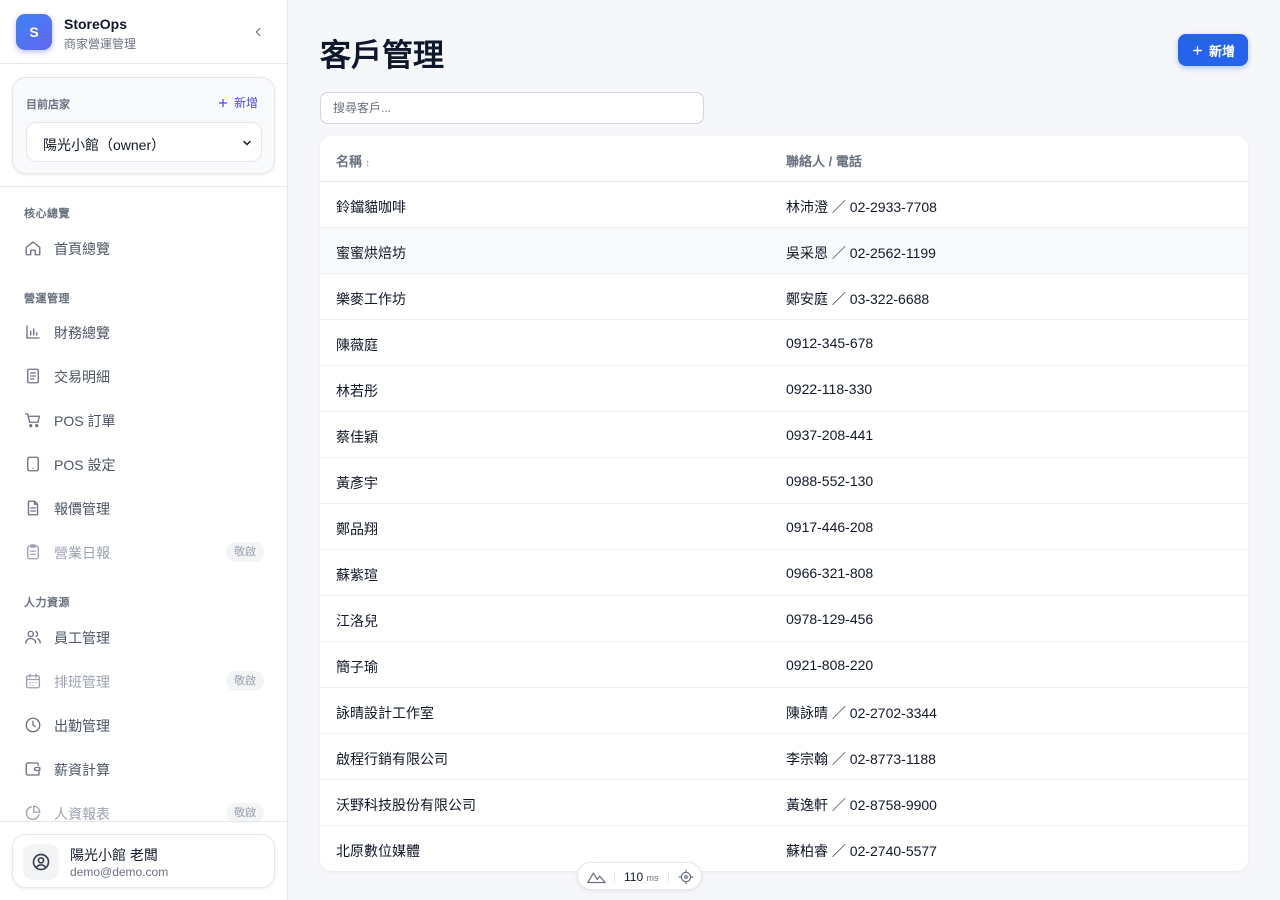 The height and width of the screenshot is (900, 1280). What do you see at coordinates (33, 725) in the screenshot?
I see `clock-icon` at bounding box center [33, 725].